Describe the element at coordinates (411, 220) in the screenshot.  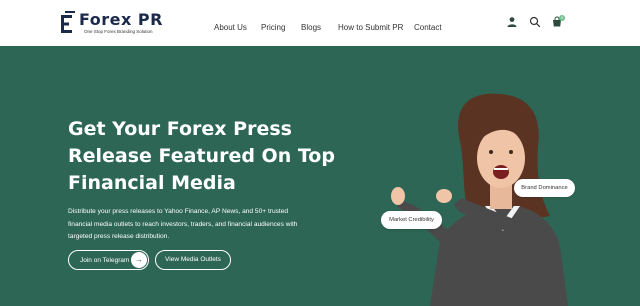
I see `market-credibility-badge: Market Credibility` at that location.